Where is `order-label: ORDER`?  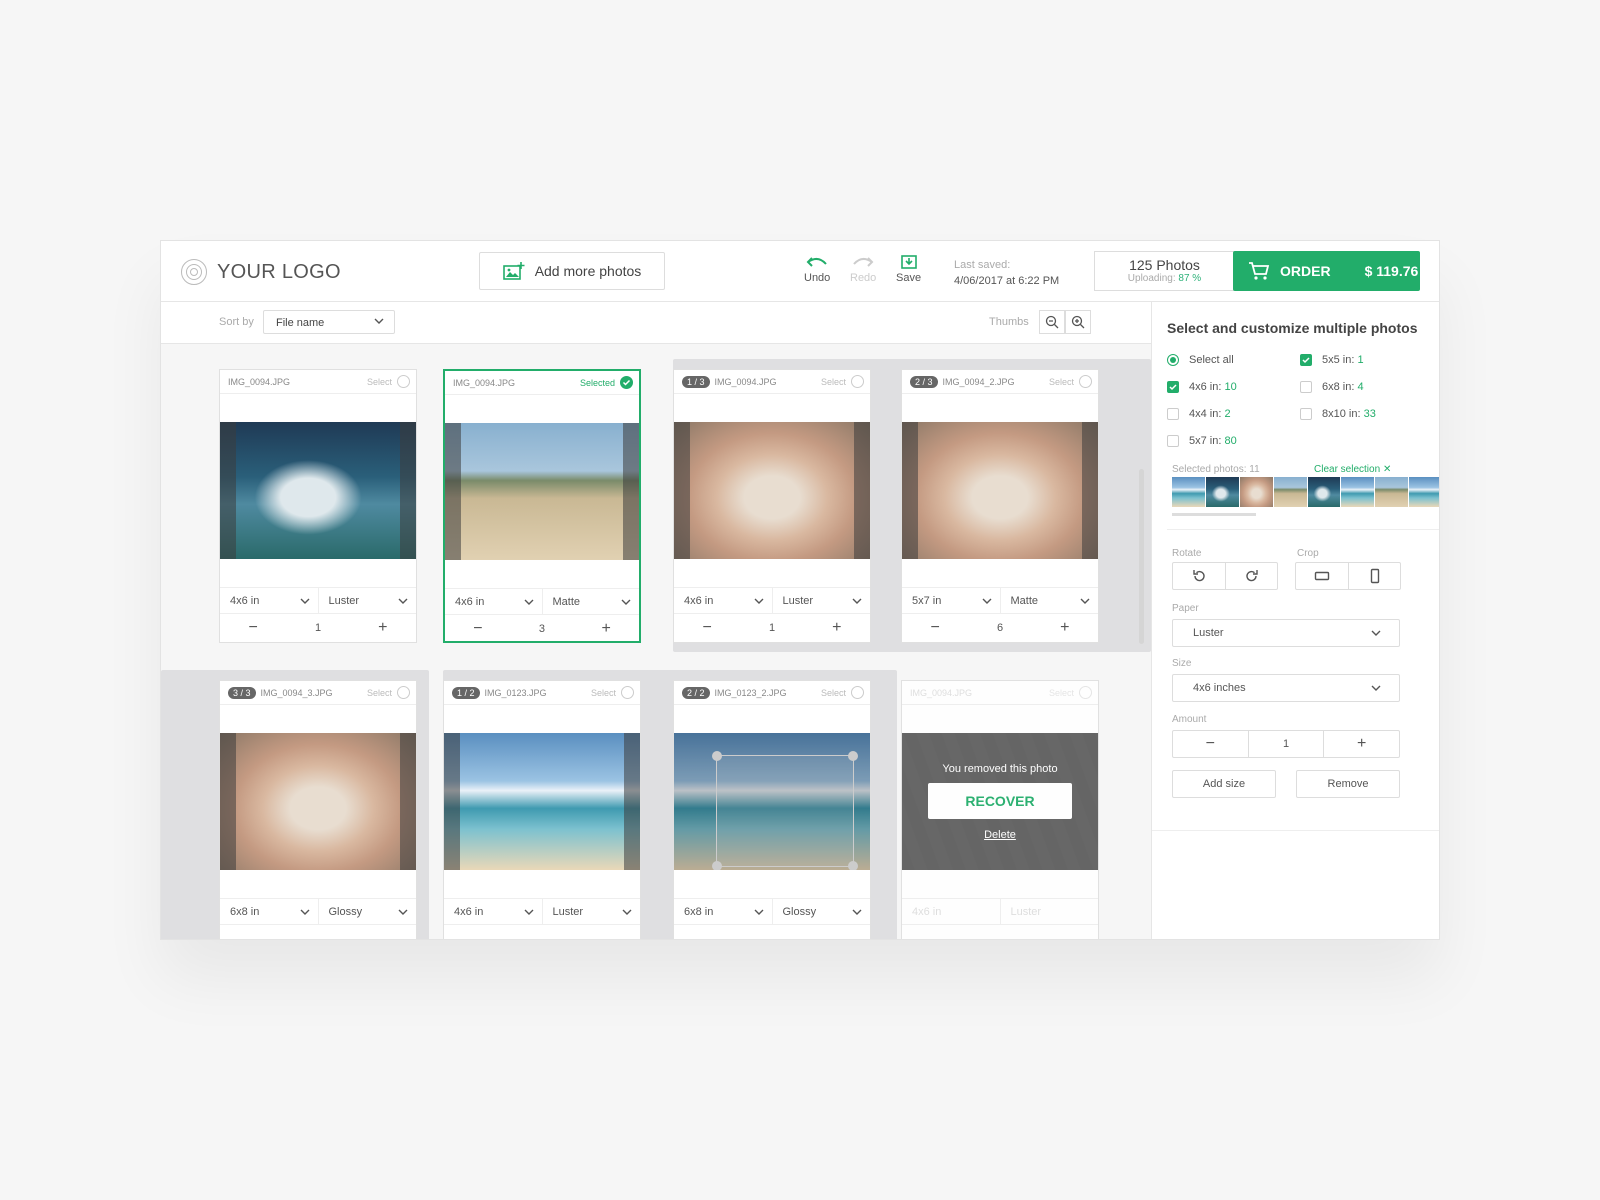
order-label: ORDER is located at coordinates (1305, 271).